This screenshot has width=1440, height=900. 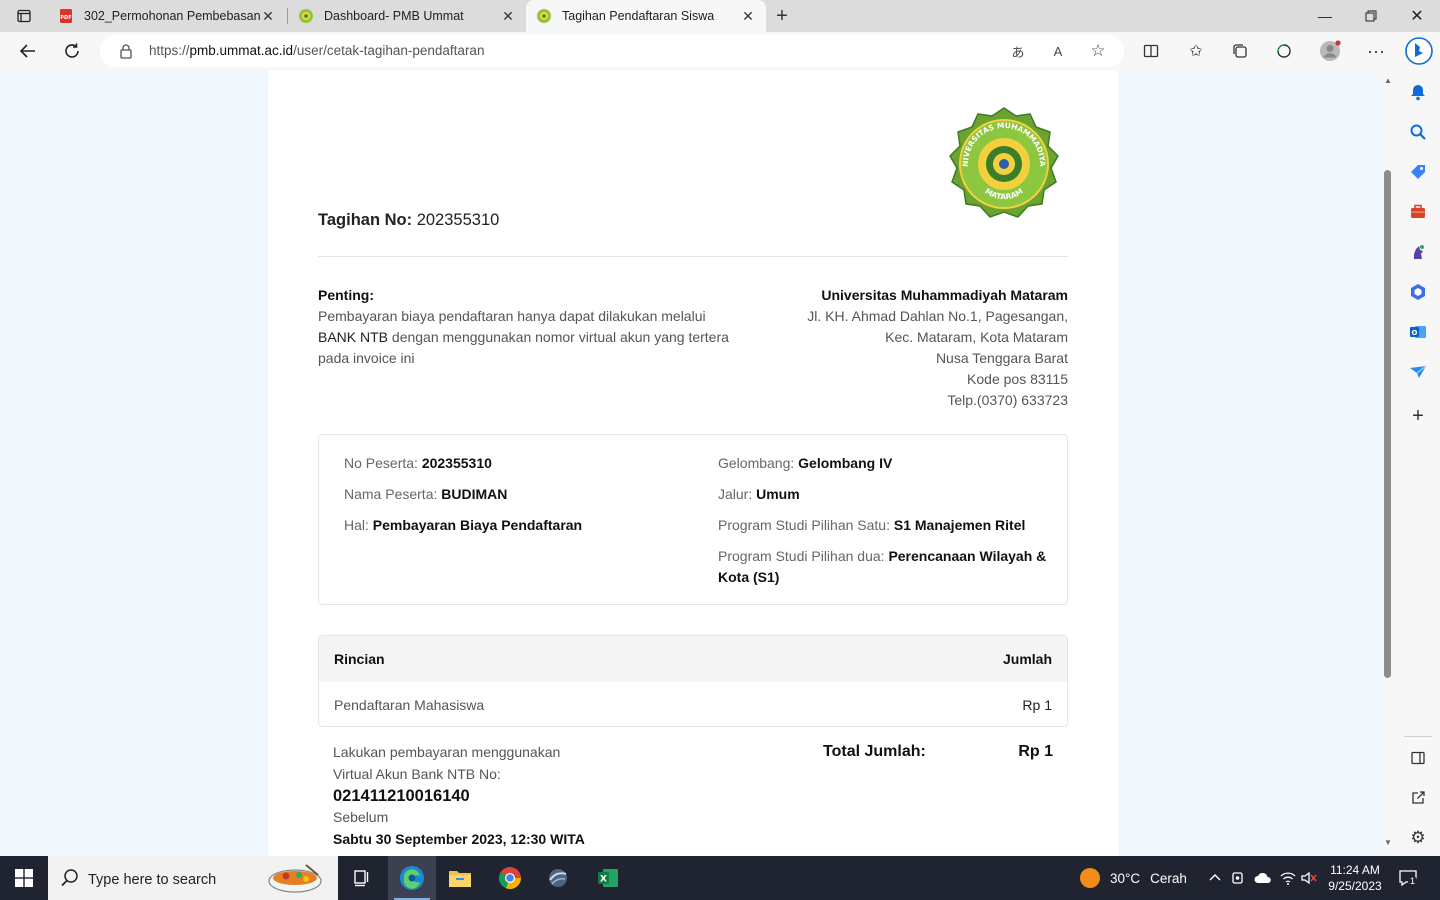 I want to click on participant-subject: Hal: Pembayaran Biaya Pendaftaran, so click(x=514, y=525).